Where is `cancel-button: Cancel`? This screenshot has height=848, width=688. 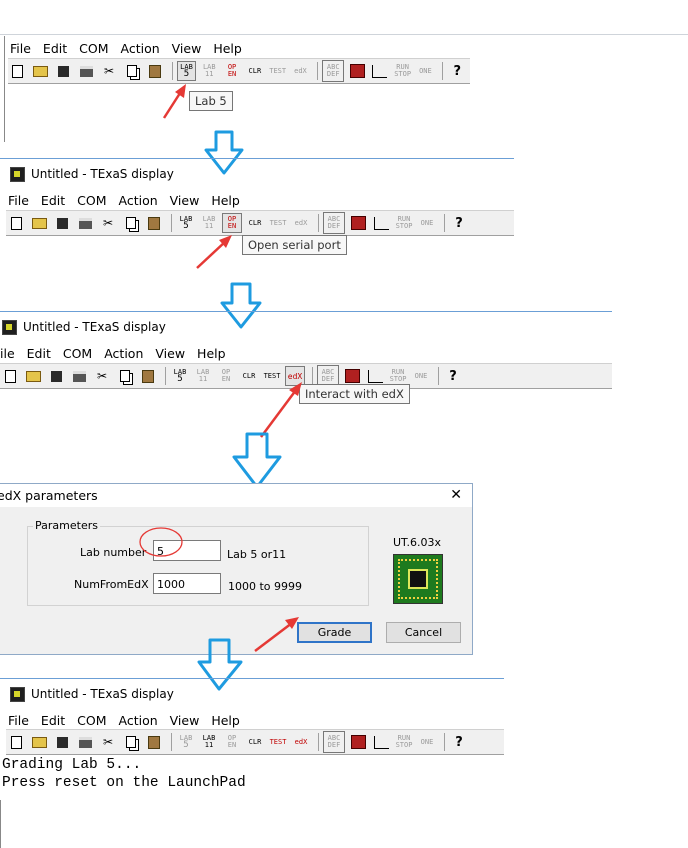 cancel-button: Cancel is located at coordinates (423, 632).